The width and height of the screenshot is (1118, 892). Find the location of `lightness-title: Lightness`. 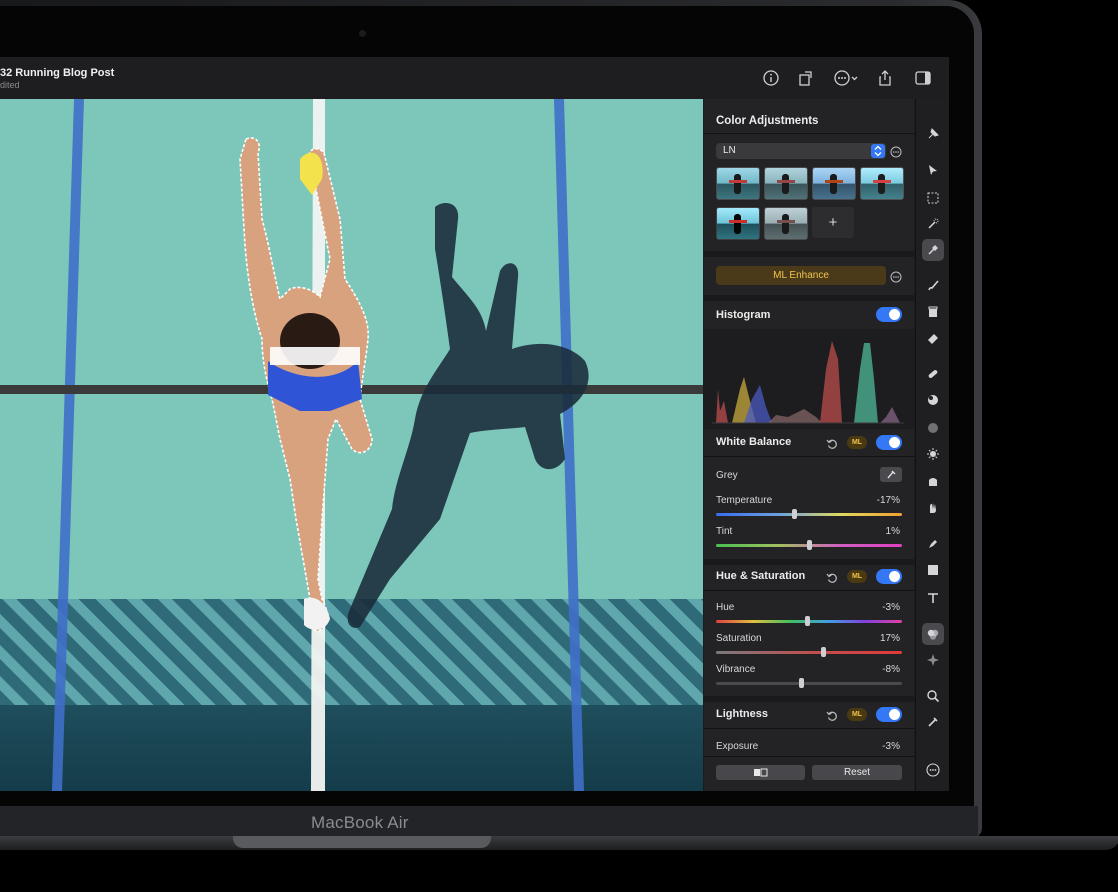

lightness-title: Lightness is located at coordinates (742, 714).